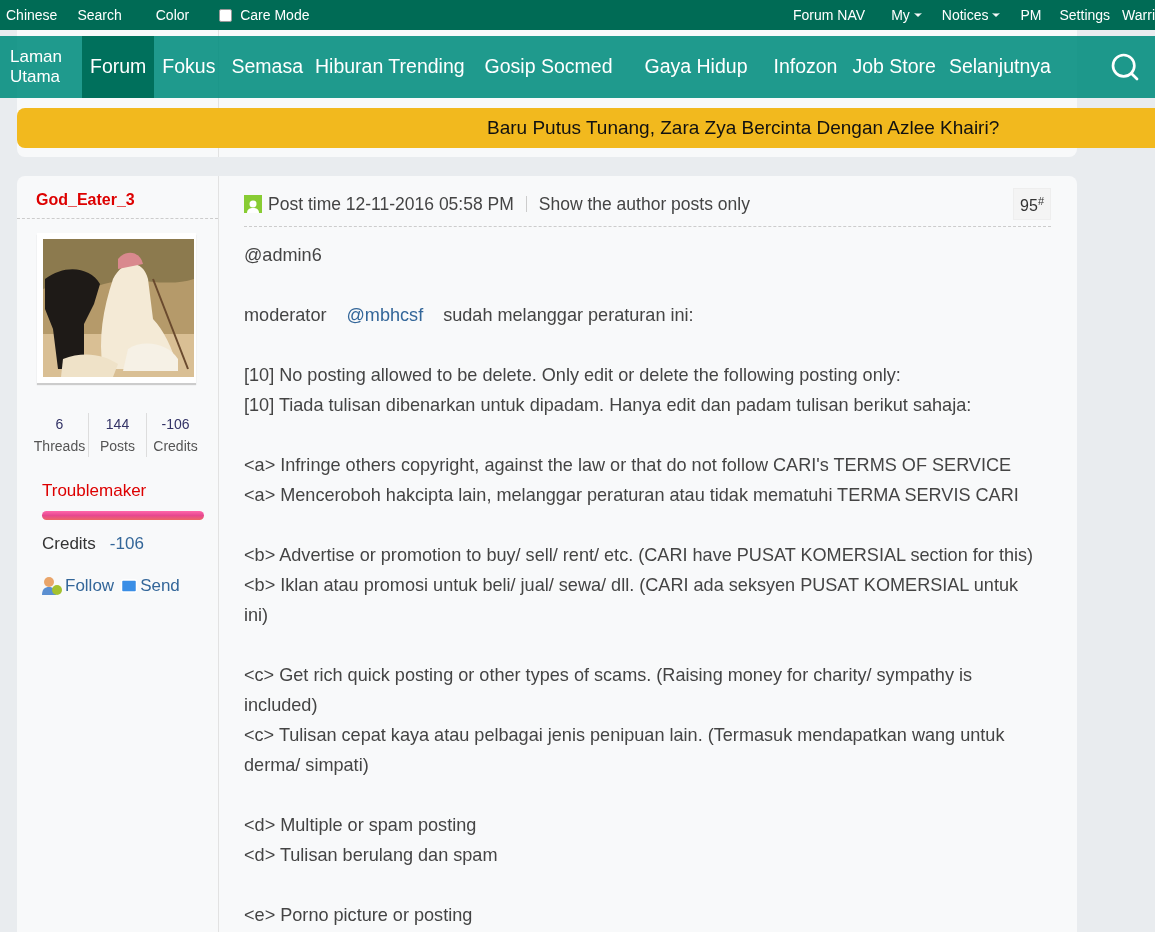 The width and height of the screenshot is (1155, 932). I want to click on nav-tab: Semasa, so click(267, 67).